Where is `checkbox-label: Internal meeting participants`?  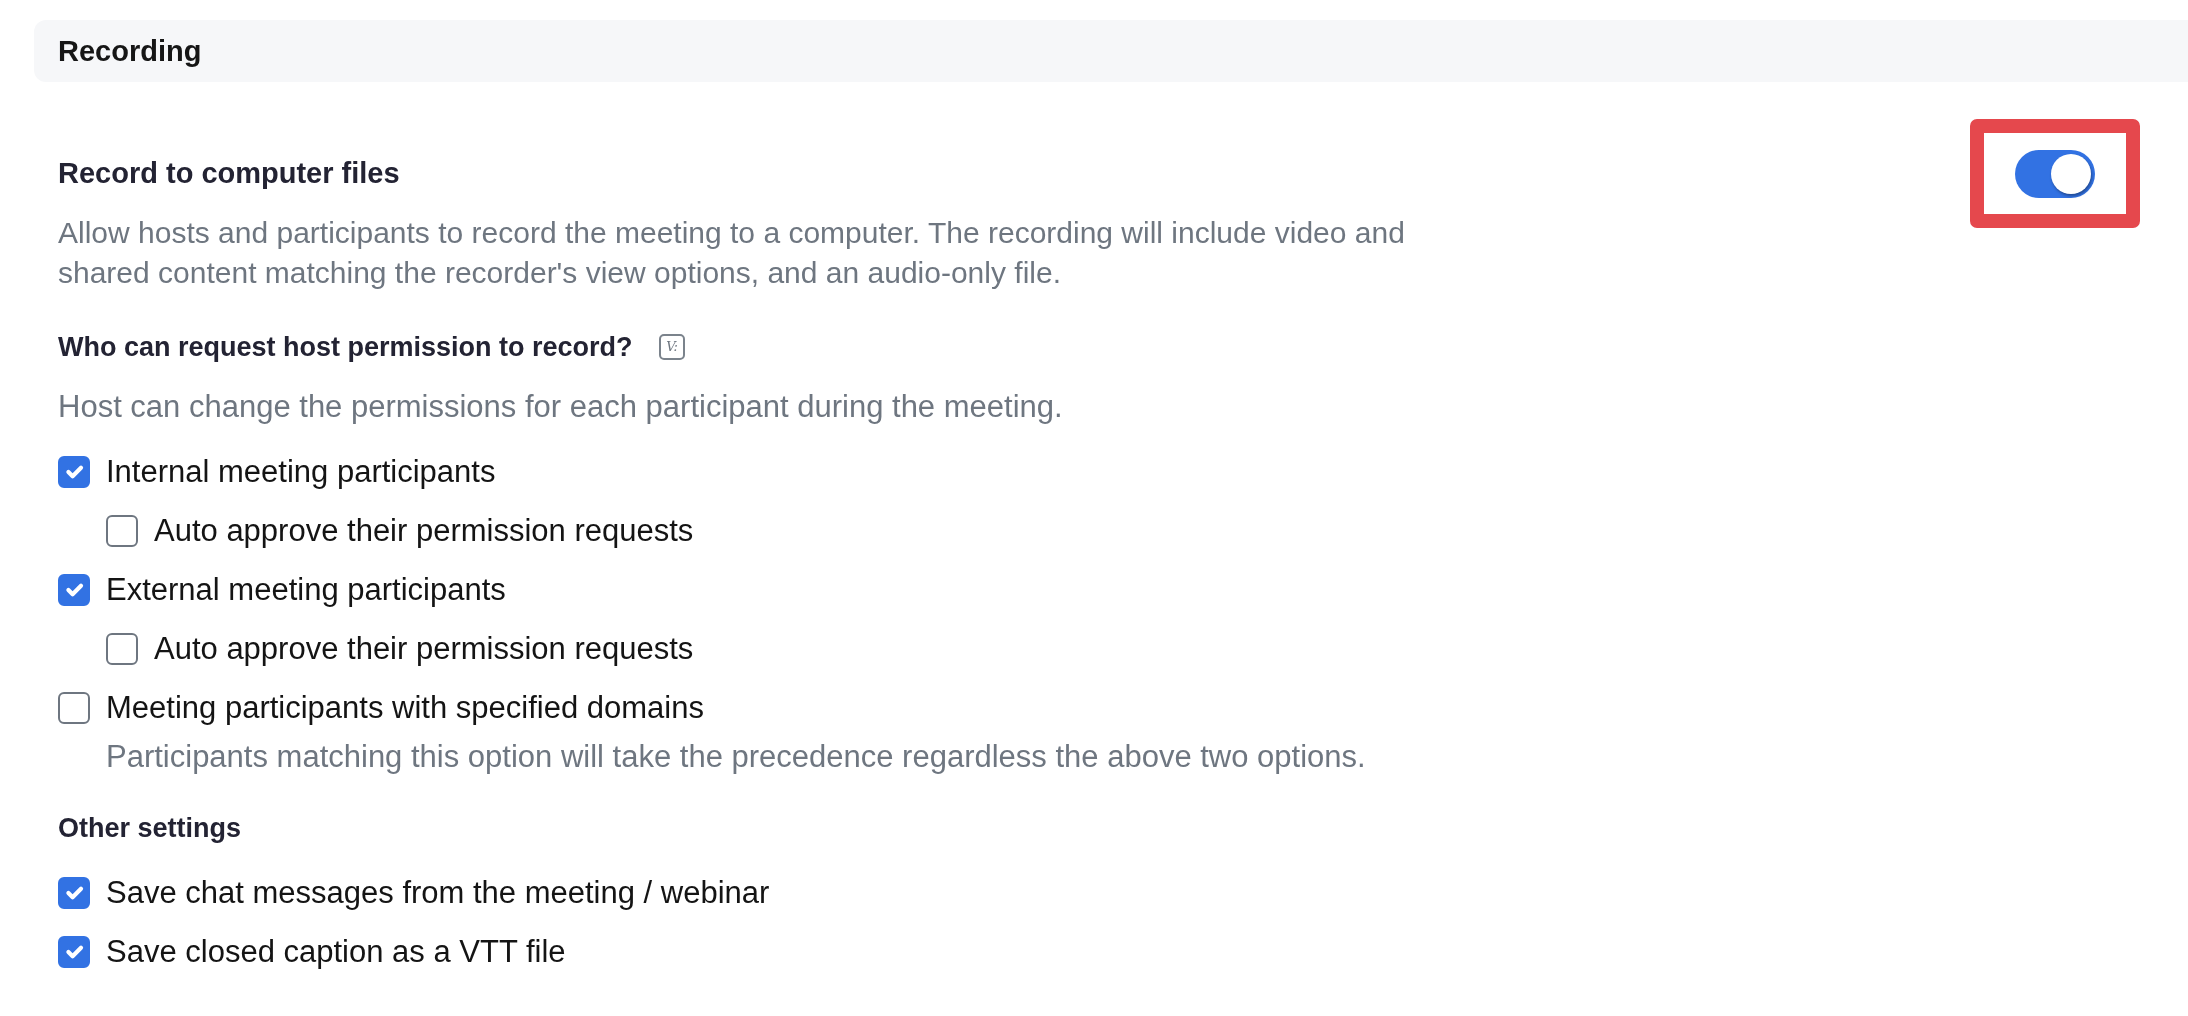 checkbox-label: Internal meeting participants is located at coordinates (301, 472).